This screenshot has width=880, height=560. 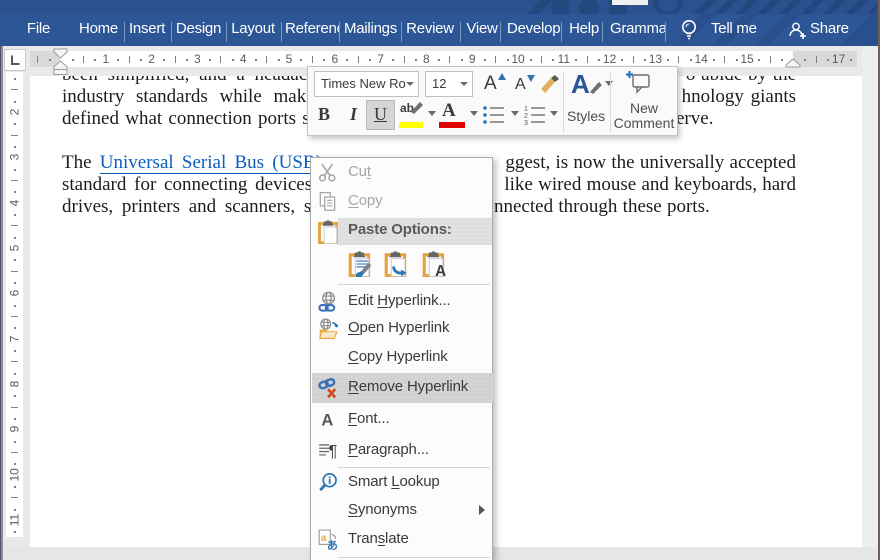 I want to click on svg-text: 1, so click(x=526, y=109).